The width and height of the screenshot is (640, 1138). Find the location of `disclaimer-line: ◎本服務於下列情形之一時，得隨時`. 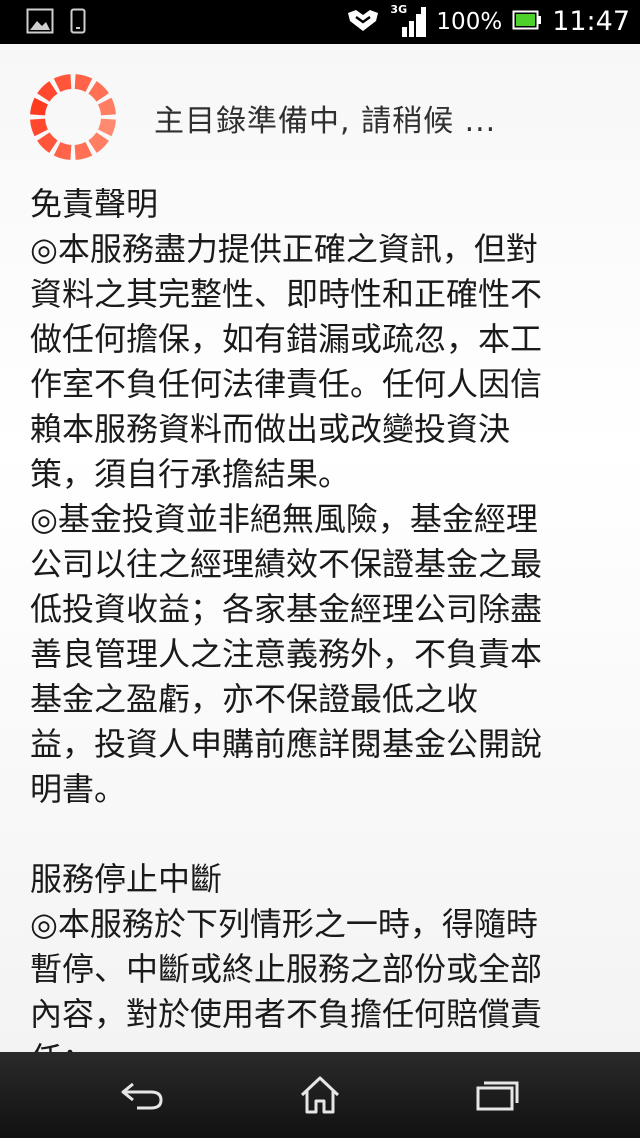

disclaimer-line: ◎本服務於下列情形之一時，得隨時 is located at coordinates (284, 924).